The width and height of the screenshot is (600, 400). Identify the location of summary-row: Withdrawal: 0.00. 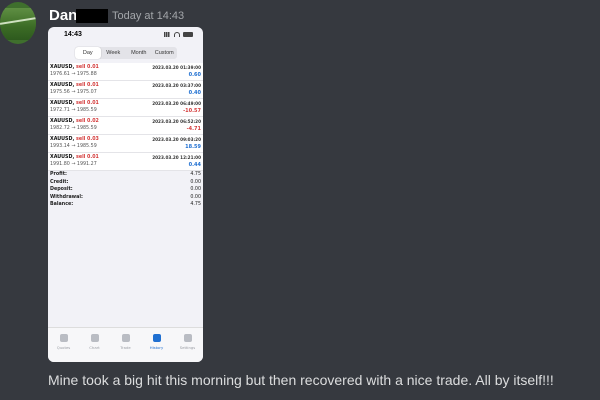
(125, 199).